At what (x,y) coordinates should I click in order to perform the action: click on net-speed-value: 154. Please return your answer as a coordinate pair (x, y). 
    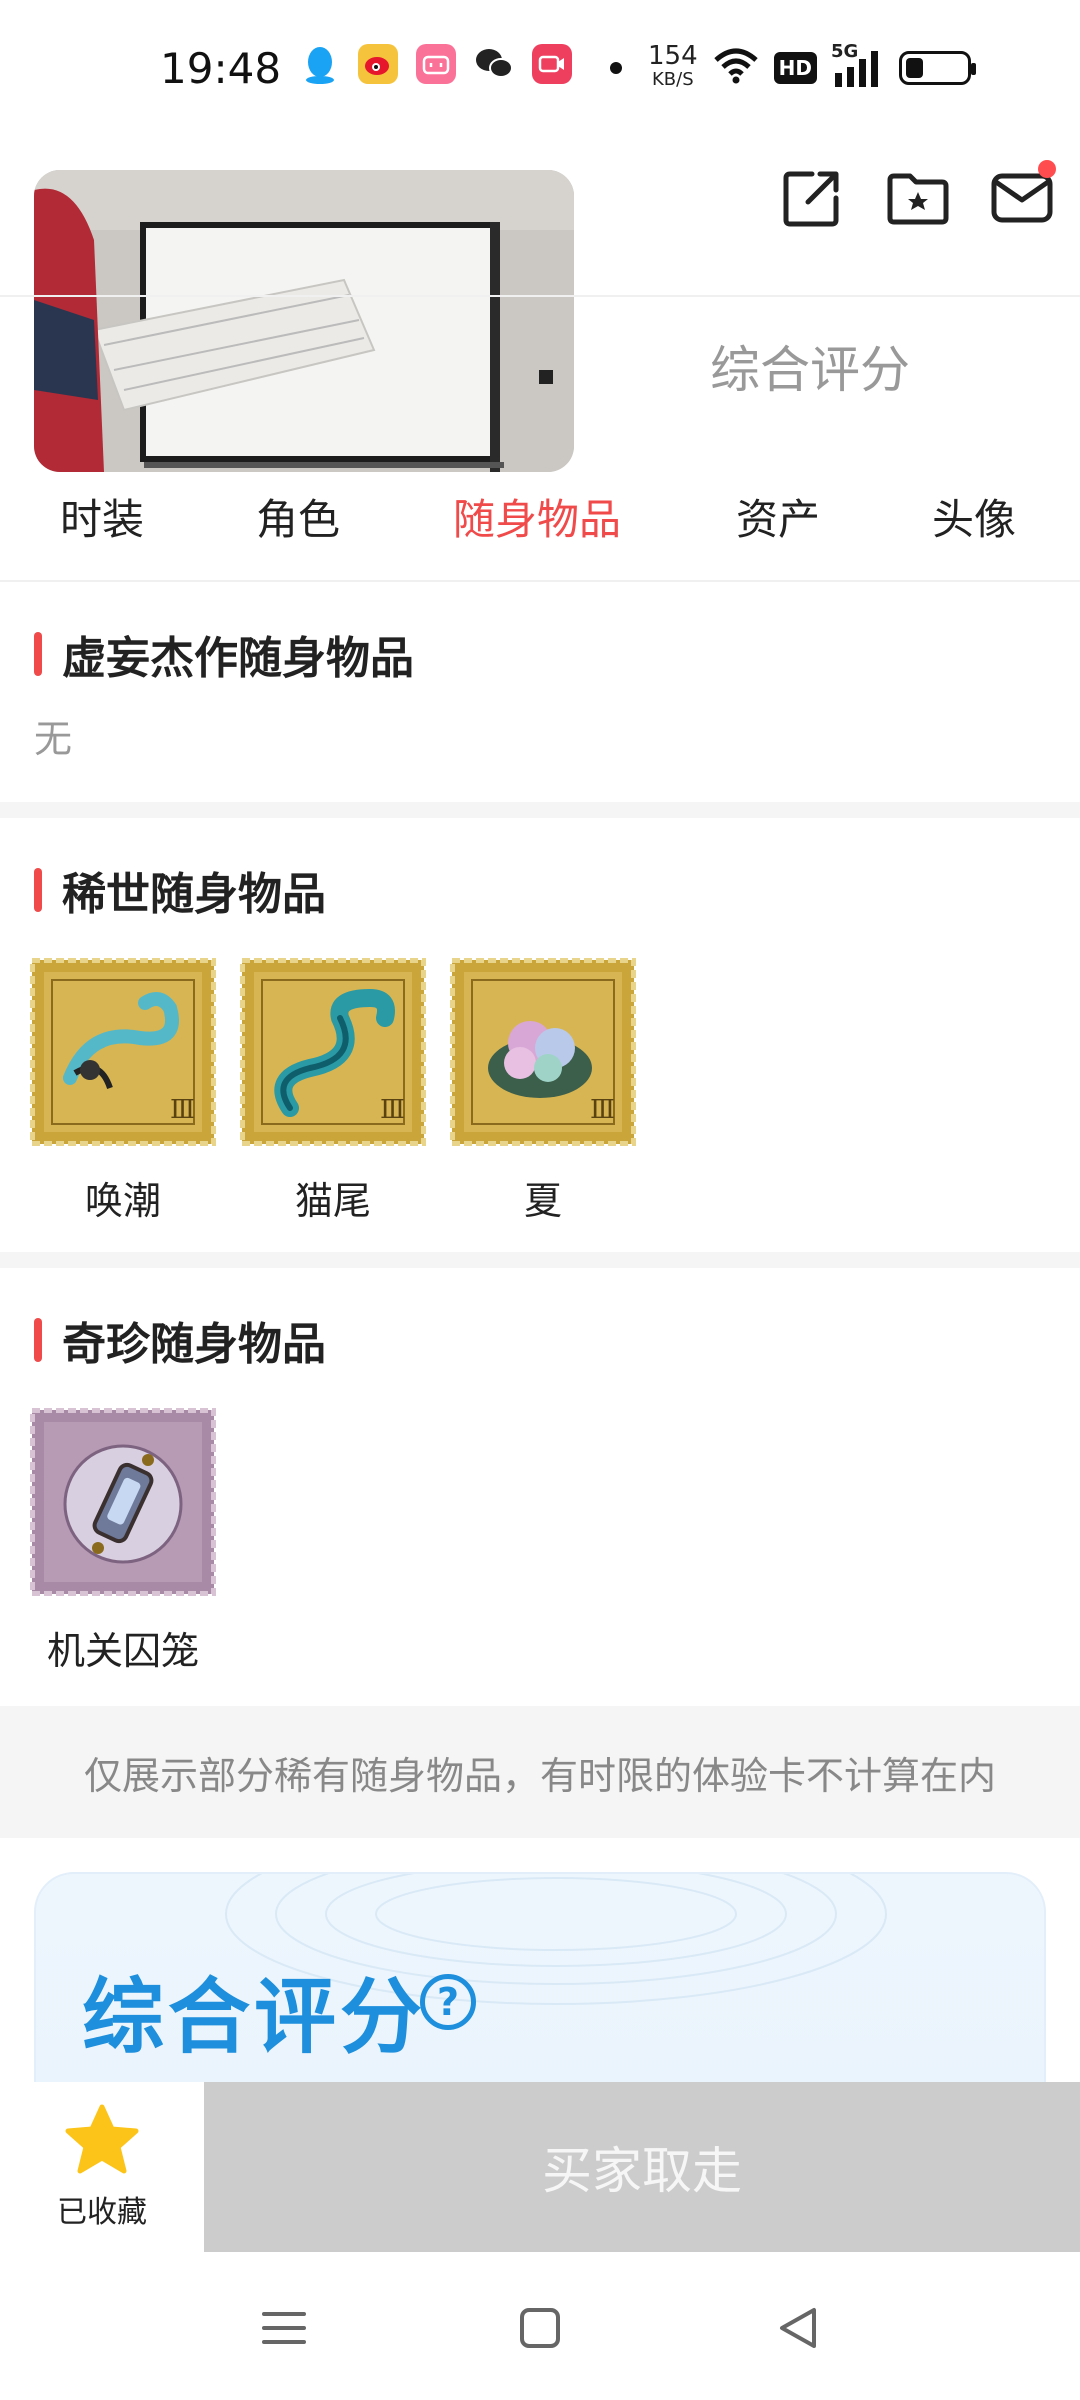
    Looking at the image, I should click on (673, 56).